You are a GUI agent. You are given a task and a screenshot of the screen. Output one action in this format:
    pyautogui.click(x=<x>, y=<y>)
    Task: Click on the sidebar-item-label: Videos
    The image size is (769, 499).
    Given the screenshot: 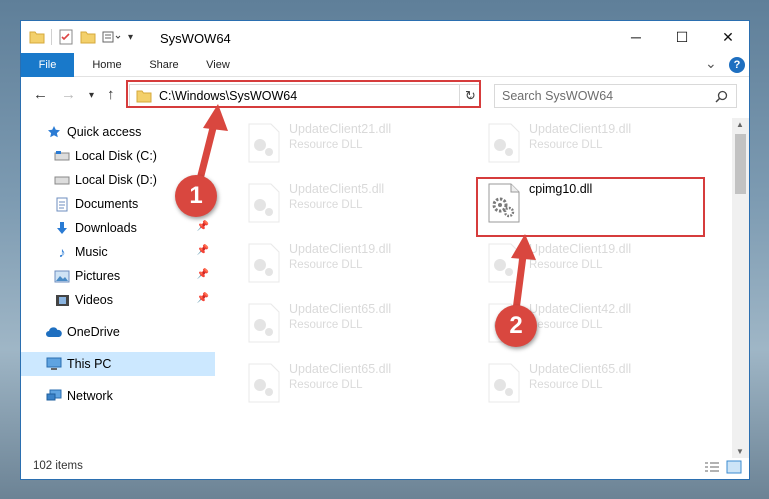 What is the action you would take?
    pyautogui.click(x=94, y=300)
    